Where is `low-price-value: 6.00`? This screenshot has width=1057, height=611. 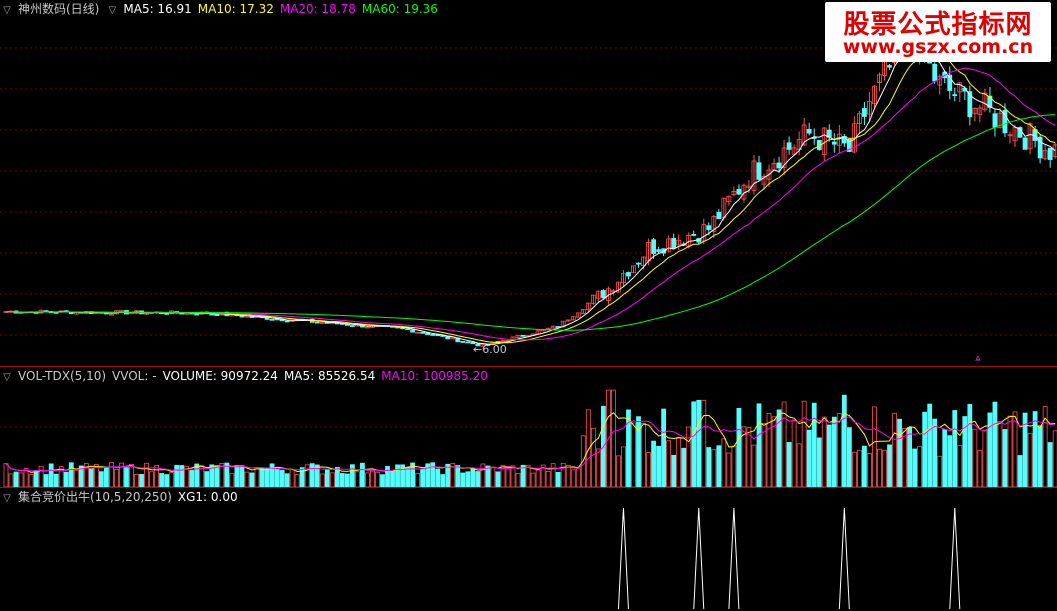
low-price-value: 6.00 is located at coordinates (494, 349).